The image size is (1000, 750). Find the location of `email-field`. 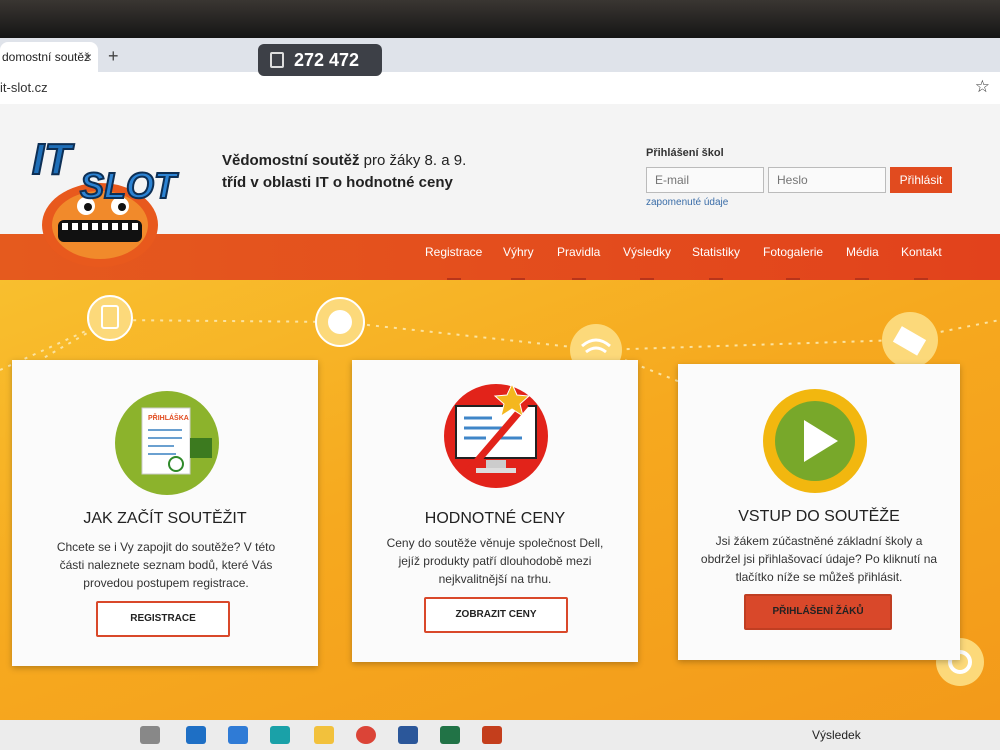

email-field is located at coordinates (705, 180).